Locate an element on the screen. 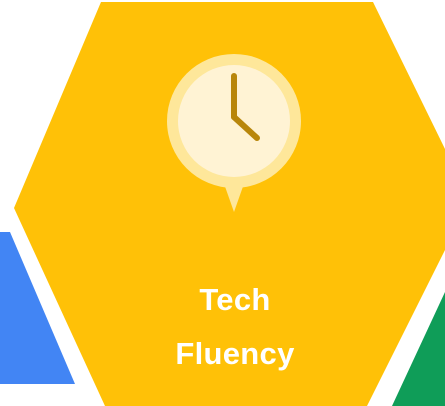 Image resolution: width=445 pixels, height=406 pixels. card-title-line-2: Fluency is located at coordinates (235, 353).